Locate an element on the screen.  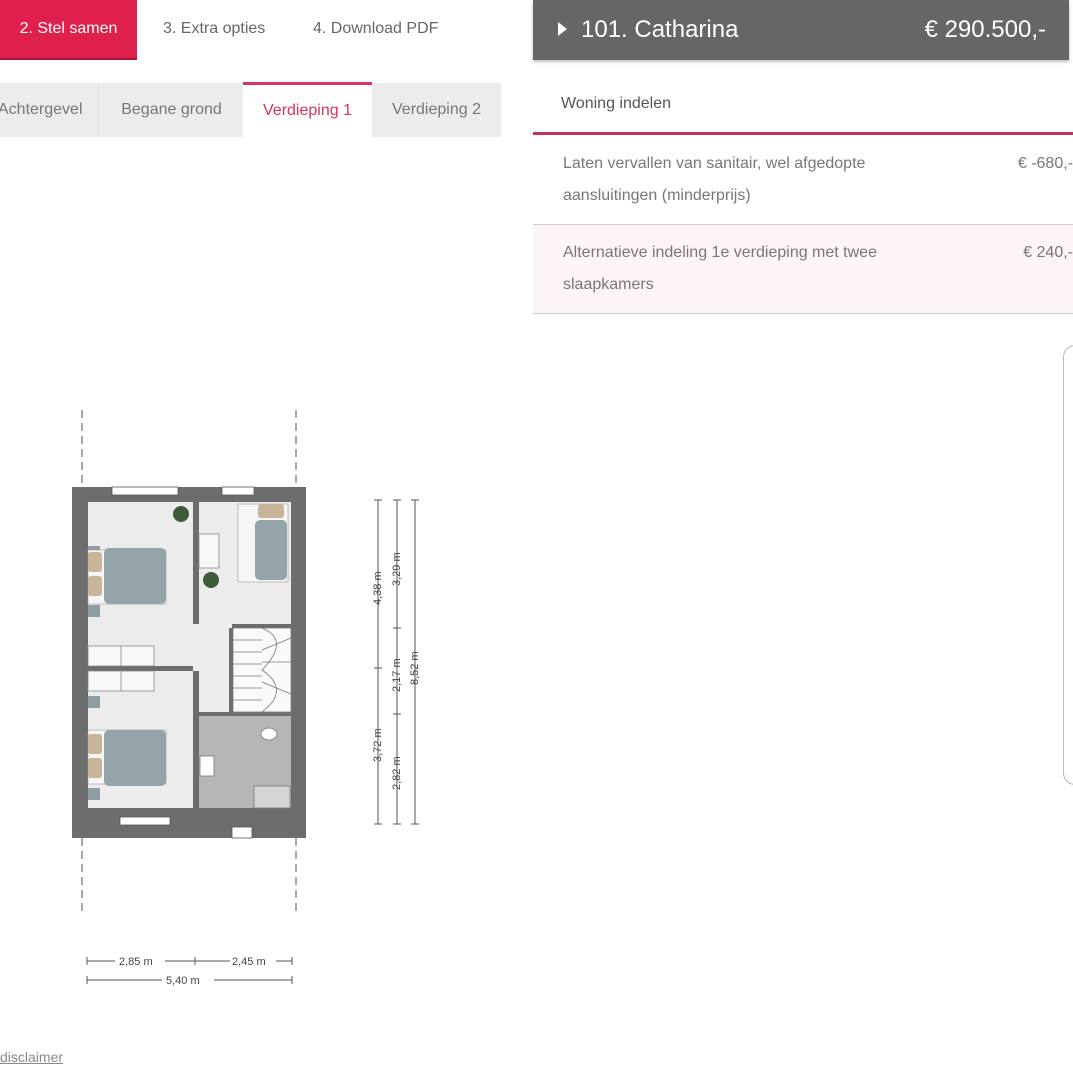
svg-text: 2,82 m is located at coordinates (397, 773).